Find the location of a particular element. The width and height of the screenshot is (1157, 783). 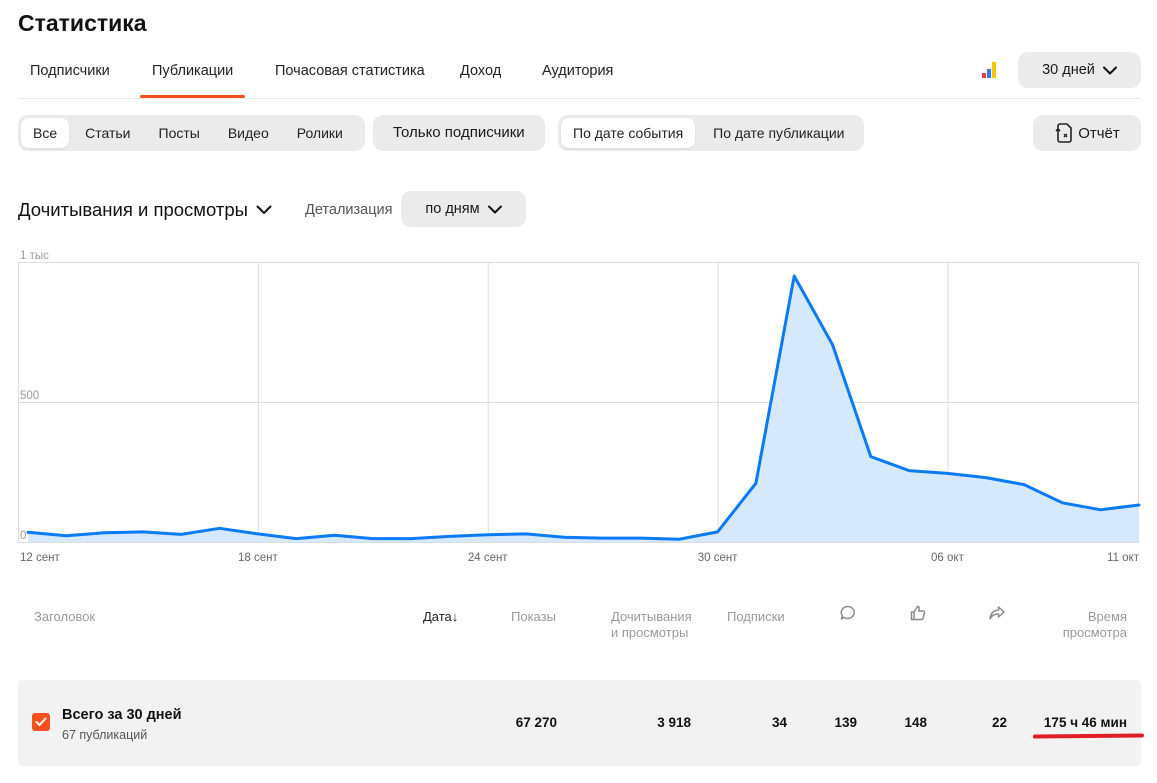

col-date: Дата↓ is located at coordinates (440, 617).